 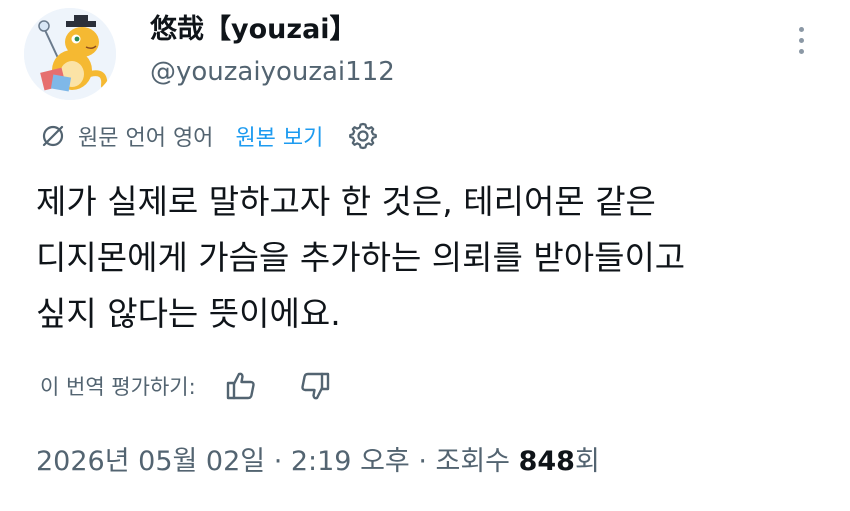 What do you see at coordinates (146, 138) in the screenshot?
I see `original-language-text: 원문 언어 영어` at bounding box center [146, 138].